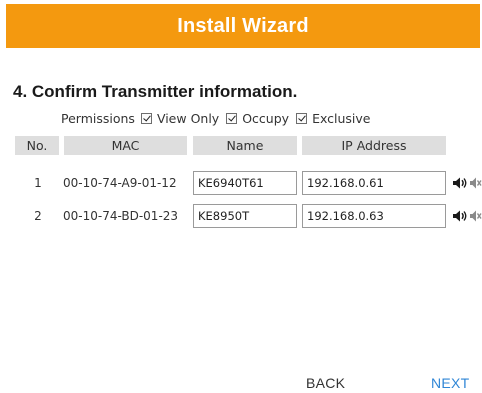 This screenshot has height=393, width=482. What do you see at coordinates (374, 183) in the screenshot?
I see `ip-address-input: 192.168.0.61` at bounding box center [374, 183].